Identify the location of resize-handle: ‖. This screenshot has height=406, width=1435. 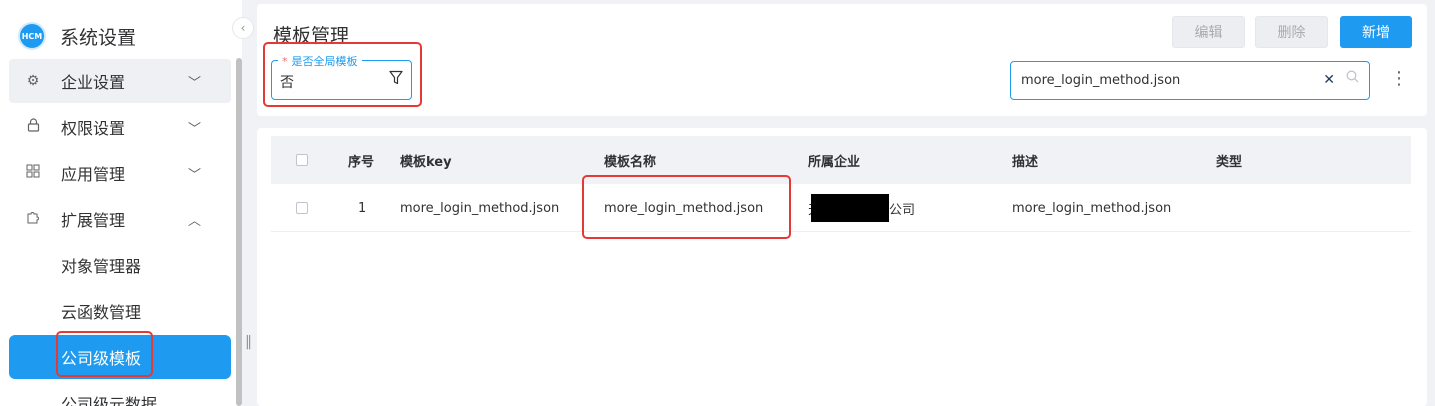
(248, 342).